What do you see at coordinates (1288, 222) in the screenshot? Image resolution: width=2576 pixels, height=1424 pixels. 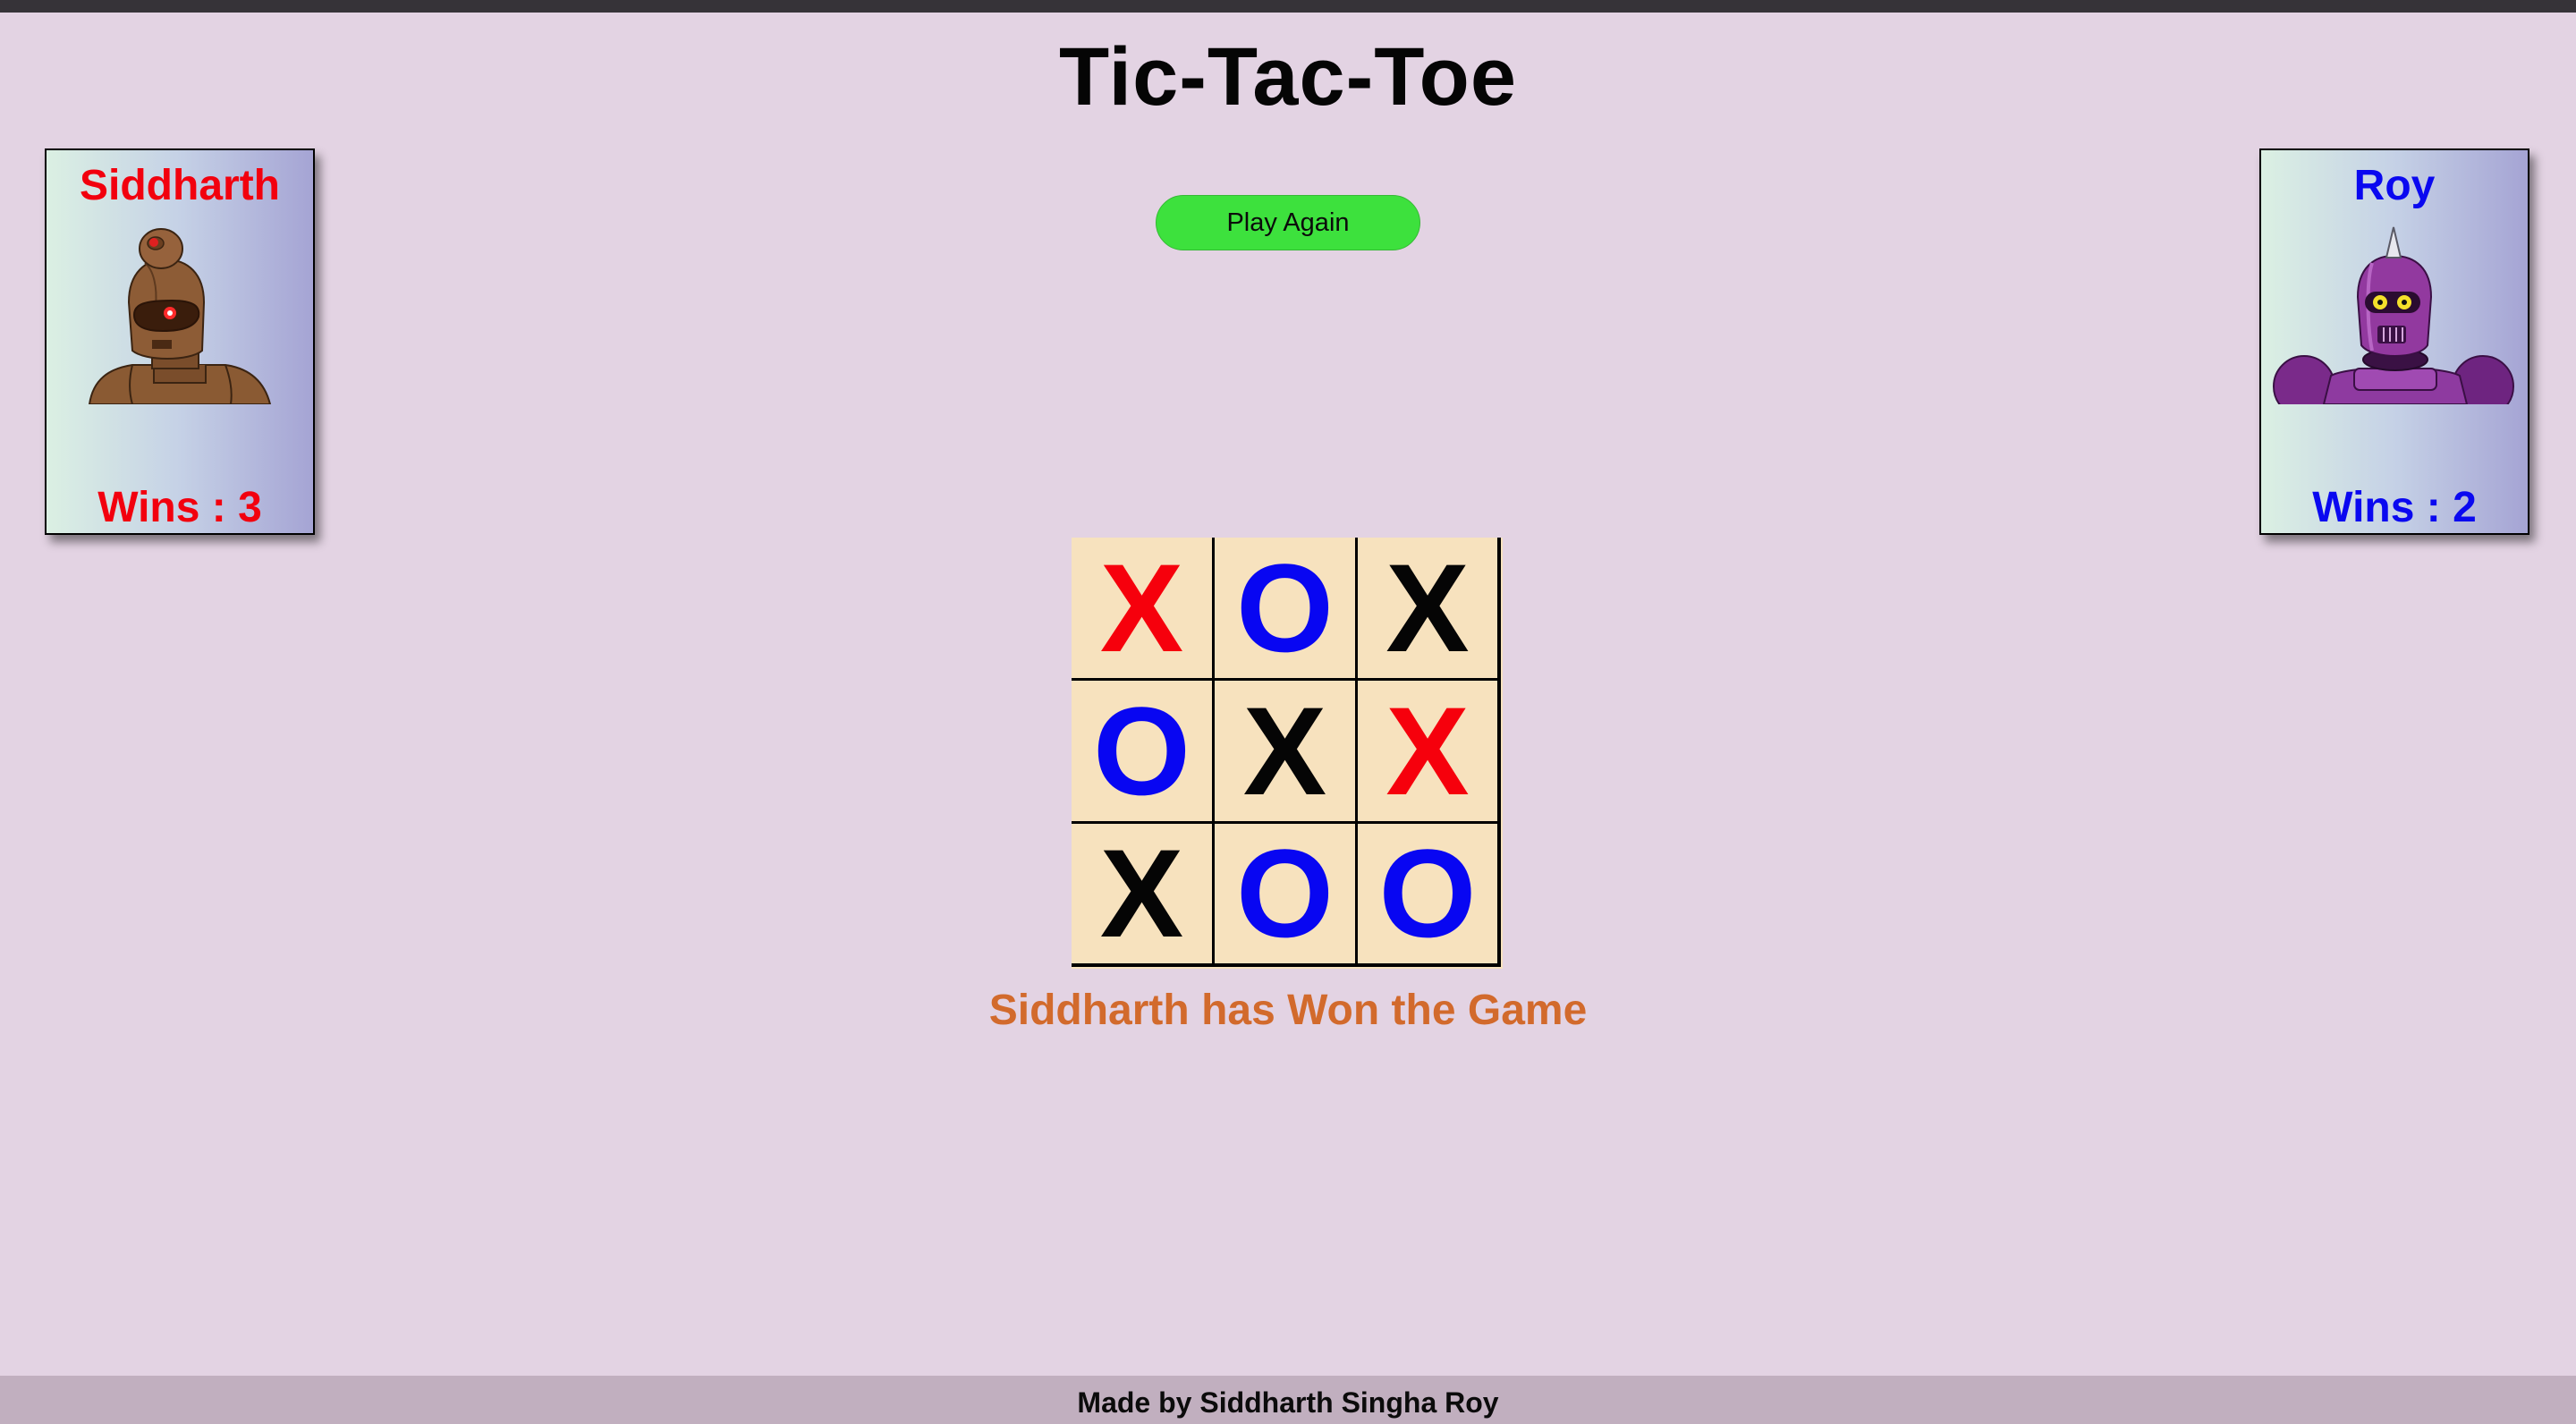 I see `play-again-button: Play Again` at bounding box center [1288, 222].